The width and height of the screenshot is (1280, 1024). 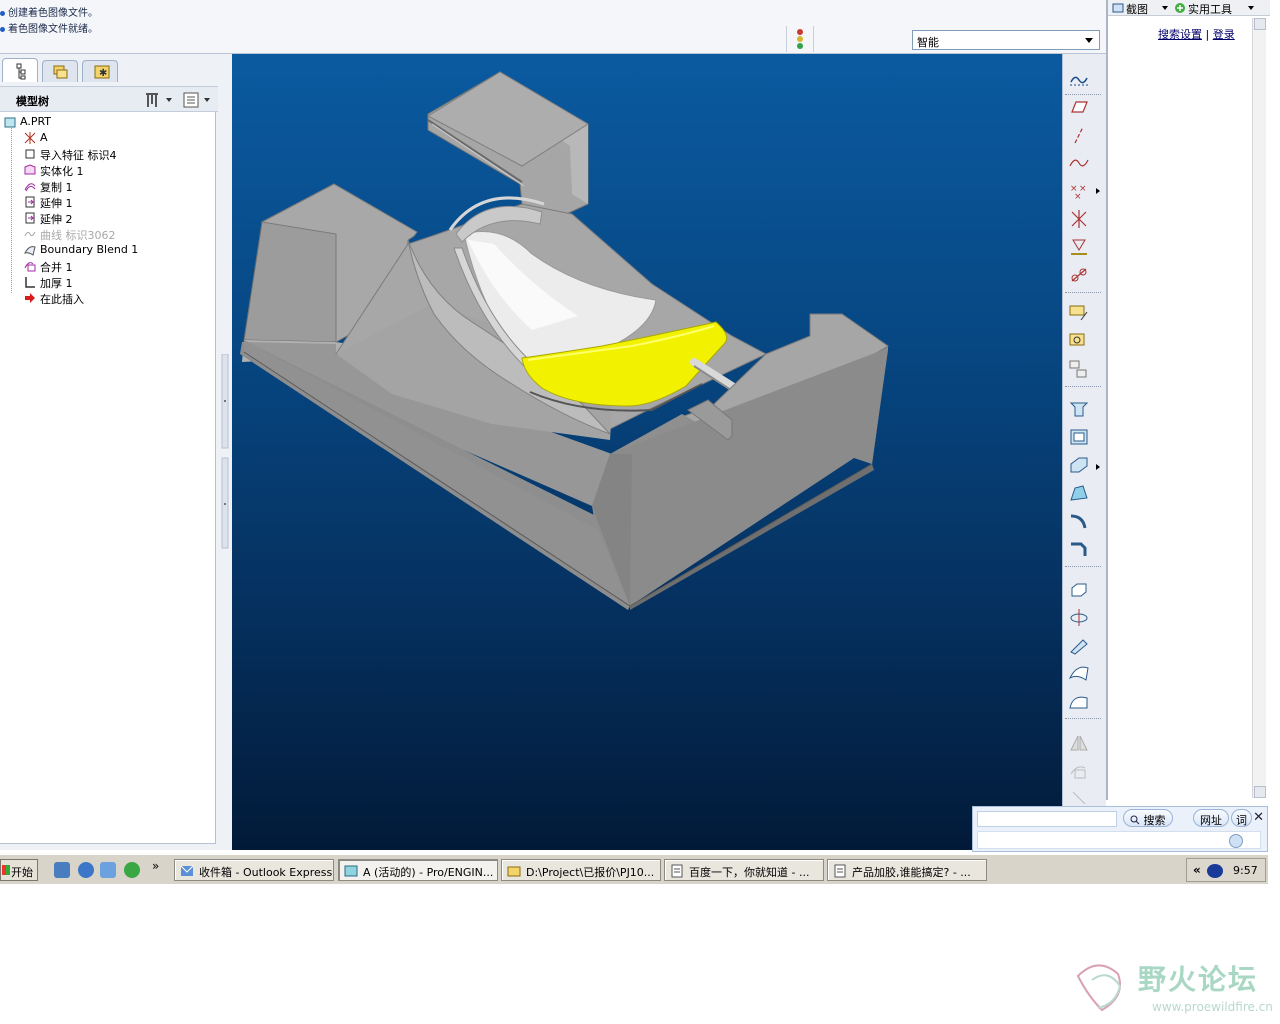 What do you see at coordinates (1079, 79) in the screenshot?
I see `datum-display-button` at bounding box center [1079, 79].